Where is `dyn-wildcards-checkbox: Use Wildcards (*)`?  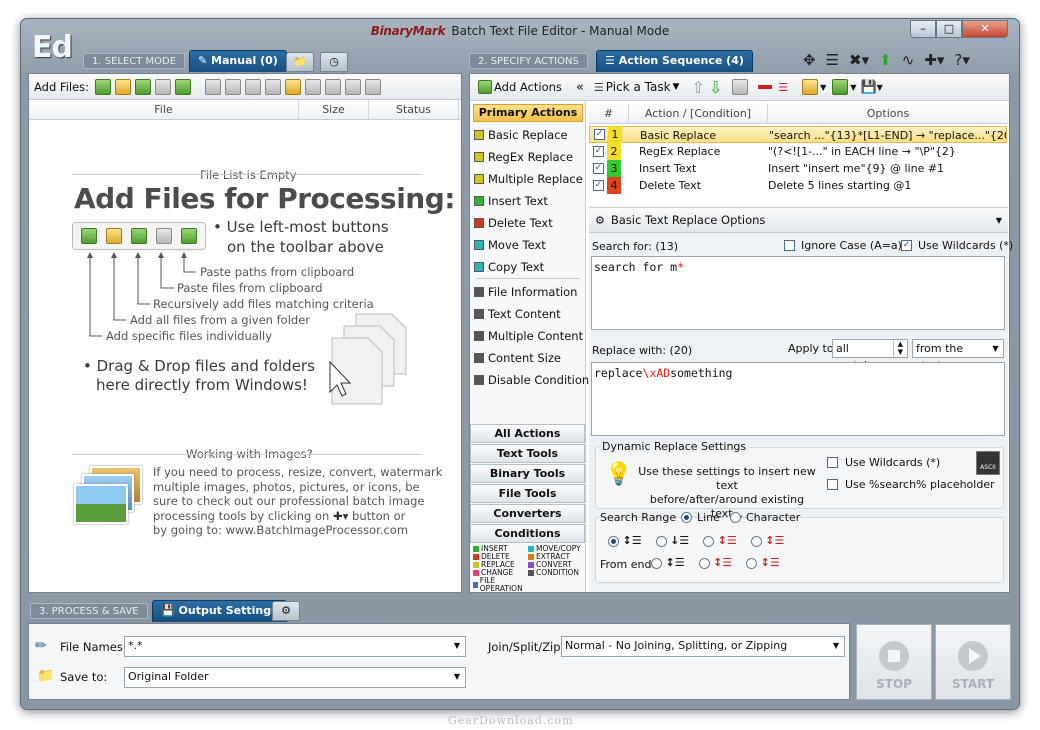
dyn-wildcards-checkbox: Use Wildcards (*) is located at coordinates (883, 462).